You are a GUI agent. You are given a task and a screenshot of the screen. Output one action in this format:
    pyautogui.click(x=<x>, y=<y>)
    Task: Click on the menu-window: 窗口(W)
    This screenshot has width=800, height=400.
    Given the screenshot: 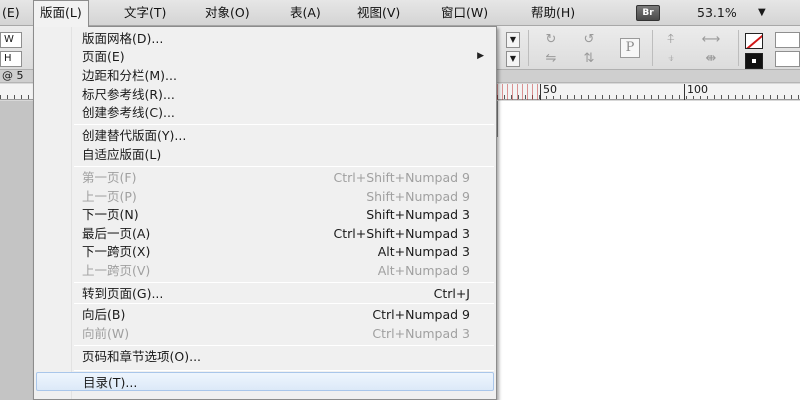 What is the action you would take?
    pyautogui.click(x=464, y=13)
    